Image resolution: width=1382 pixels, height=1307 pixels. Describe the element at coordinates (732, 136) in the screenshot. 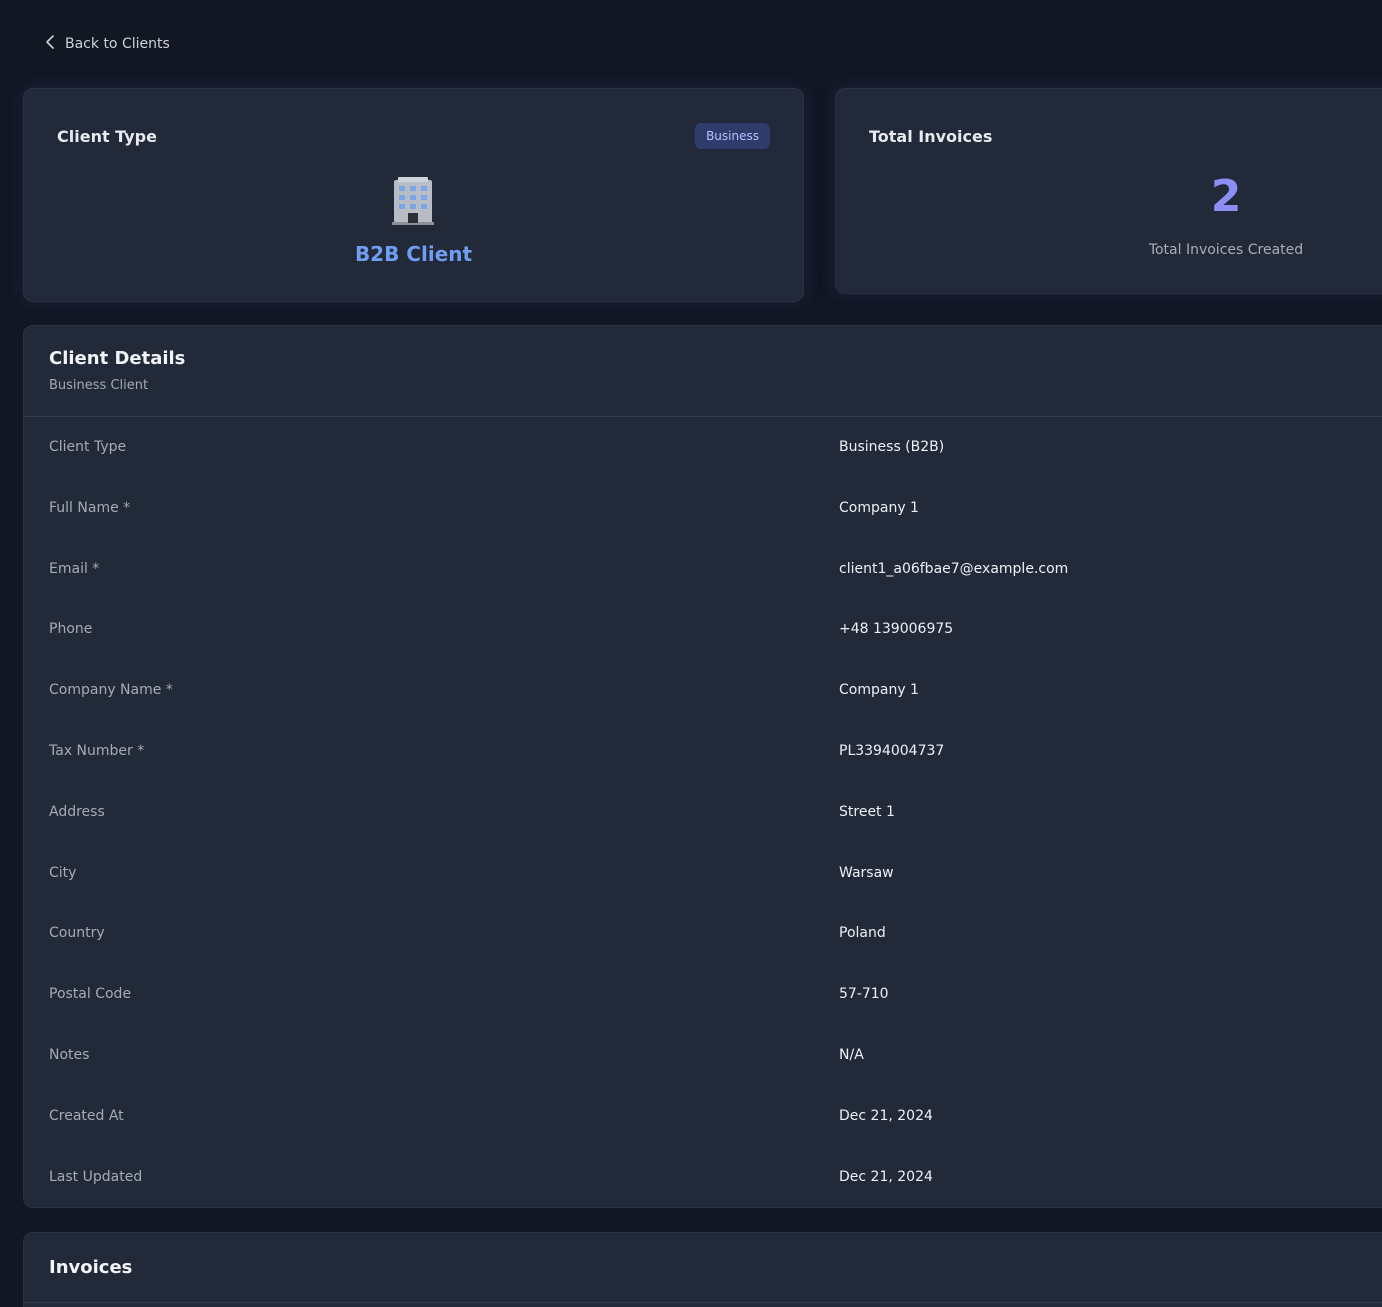

I see `client-type-badge: Business` at that location.